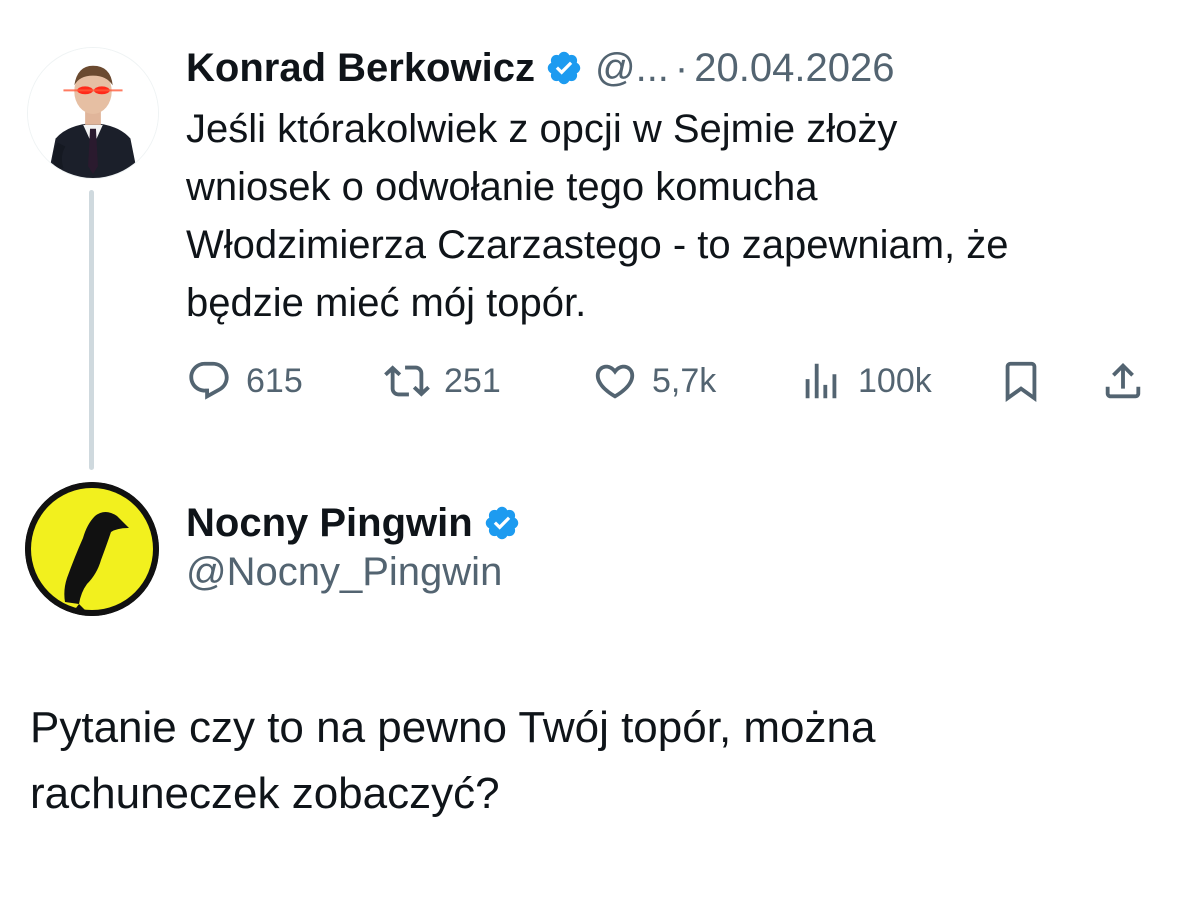 This screenshot has width=1179, height=914. I want to click on reply-header: Nocny Pingwin, so click(353, 523).